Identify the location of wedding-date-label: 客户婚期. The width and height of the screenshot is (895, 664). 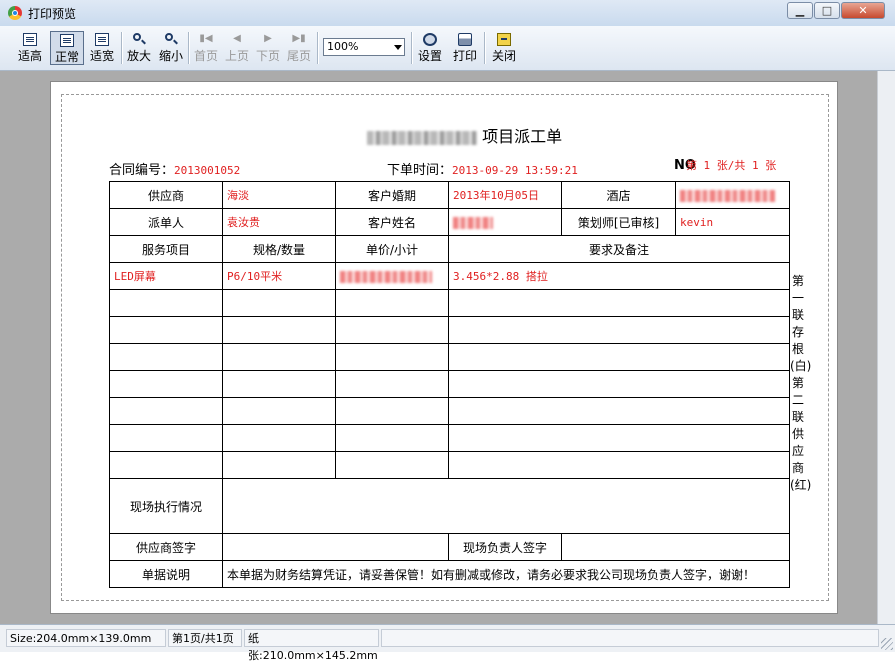
(392, 195).